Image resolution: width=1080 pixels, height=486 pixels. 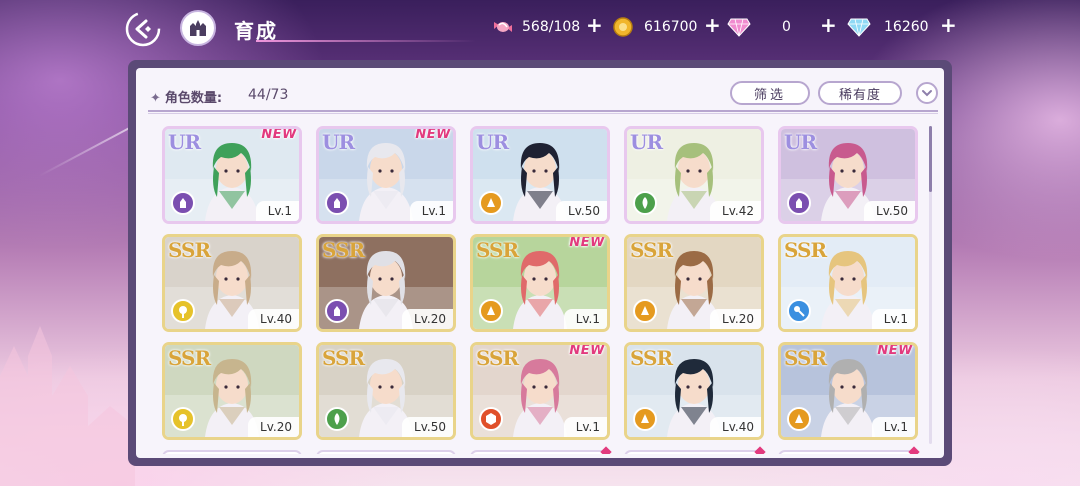 I want to click on resource-blue-diamond: 16260 +, so click(x=901, y=26).